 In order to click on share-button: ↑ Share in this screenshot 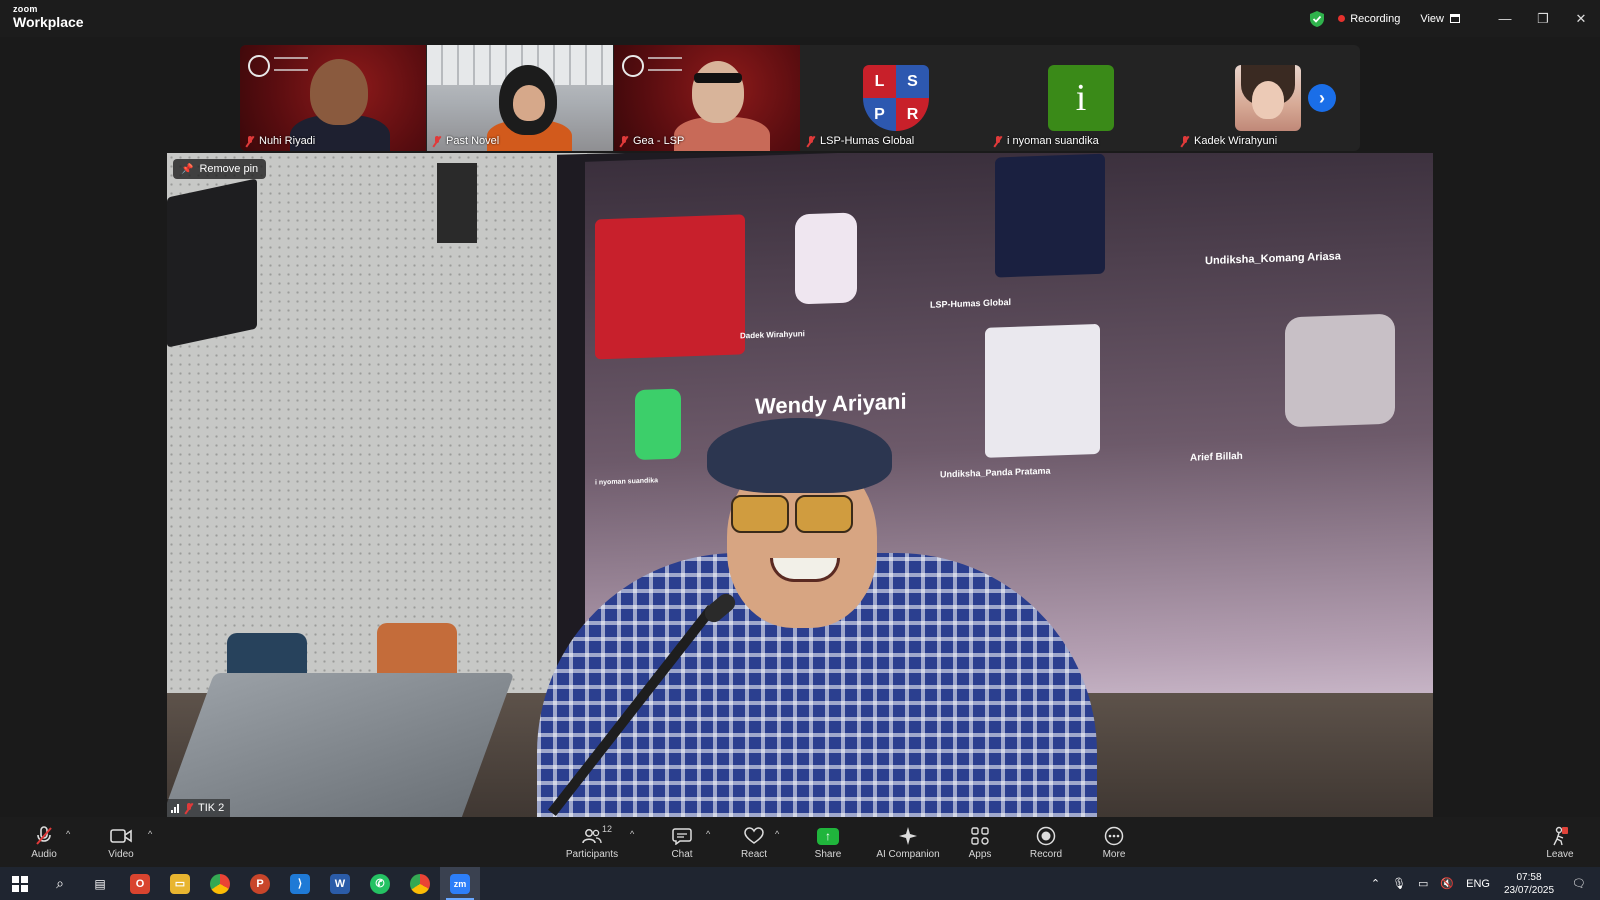, I will do `click(828, 842)`.